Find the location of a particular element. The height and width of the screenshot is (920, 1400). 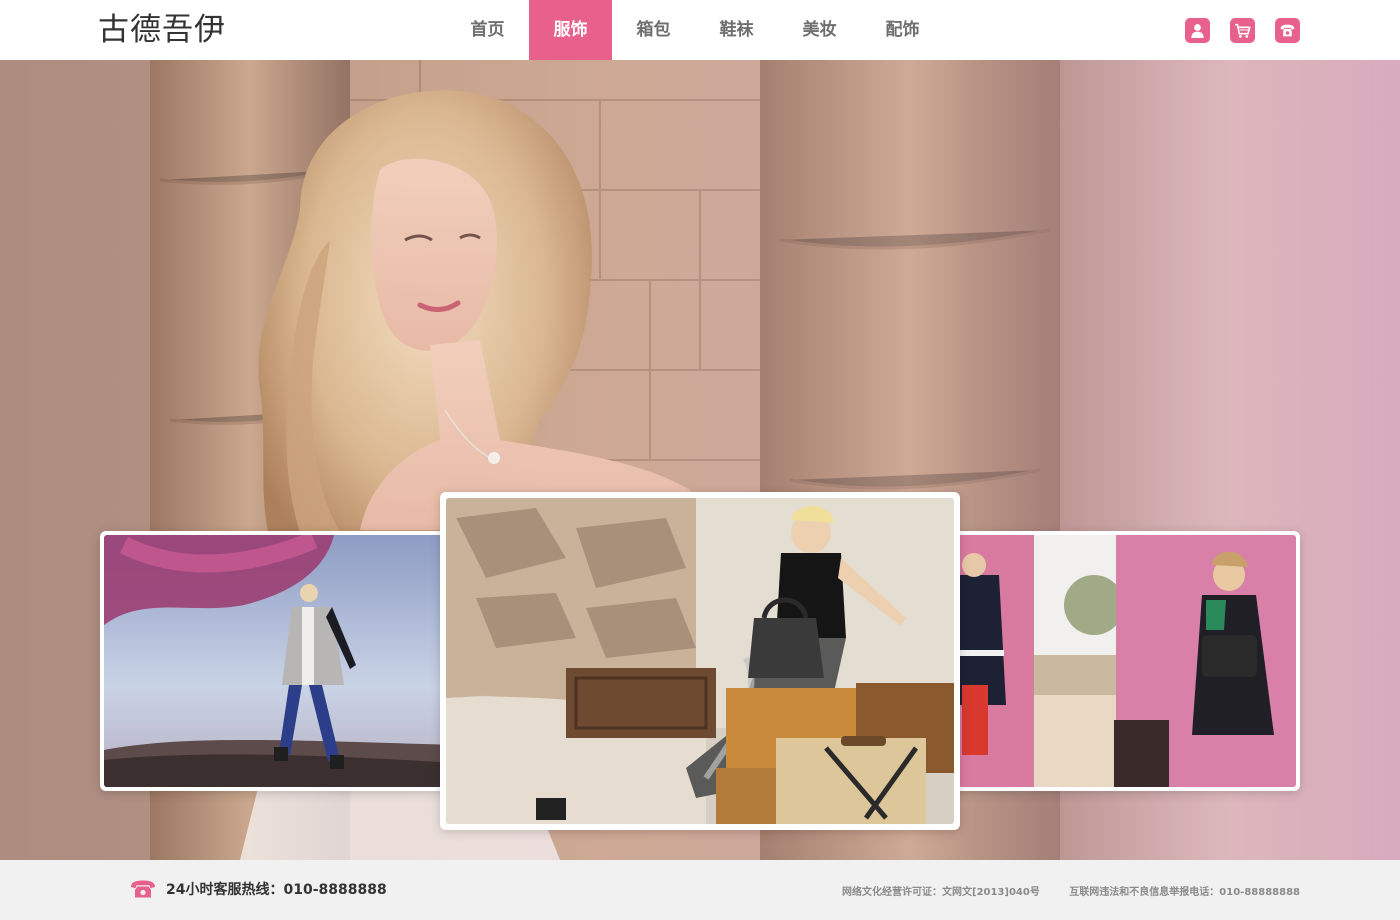

main-nav: 首页 服饰 箱包 鞋袜 美妆 配饰 is located at coordinates (695, 30).